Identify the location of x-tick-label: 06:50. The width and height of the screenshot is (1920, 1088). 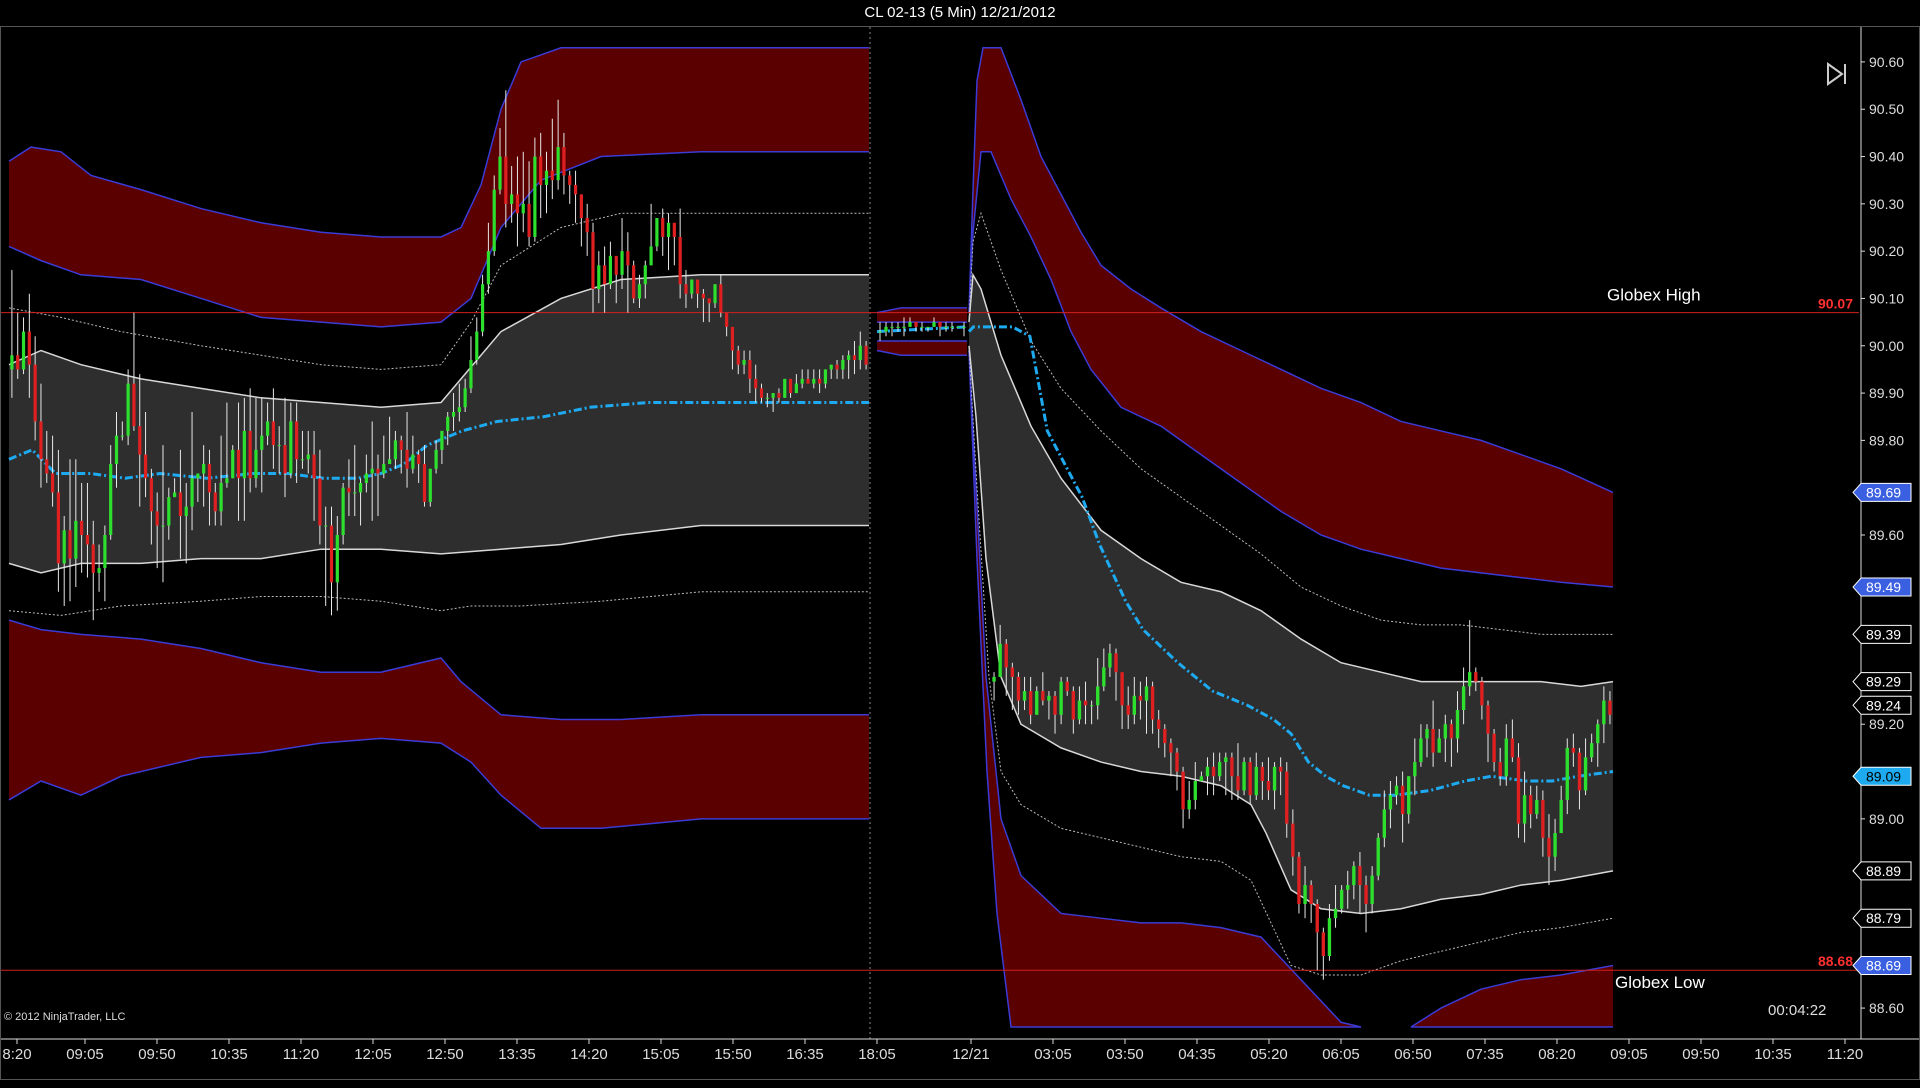
(1413, 1054).